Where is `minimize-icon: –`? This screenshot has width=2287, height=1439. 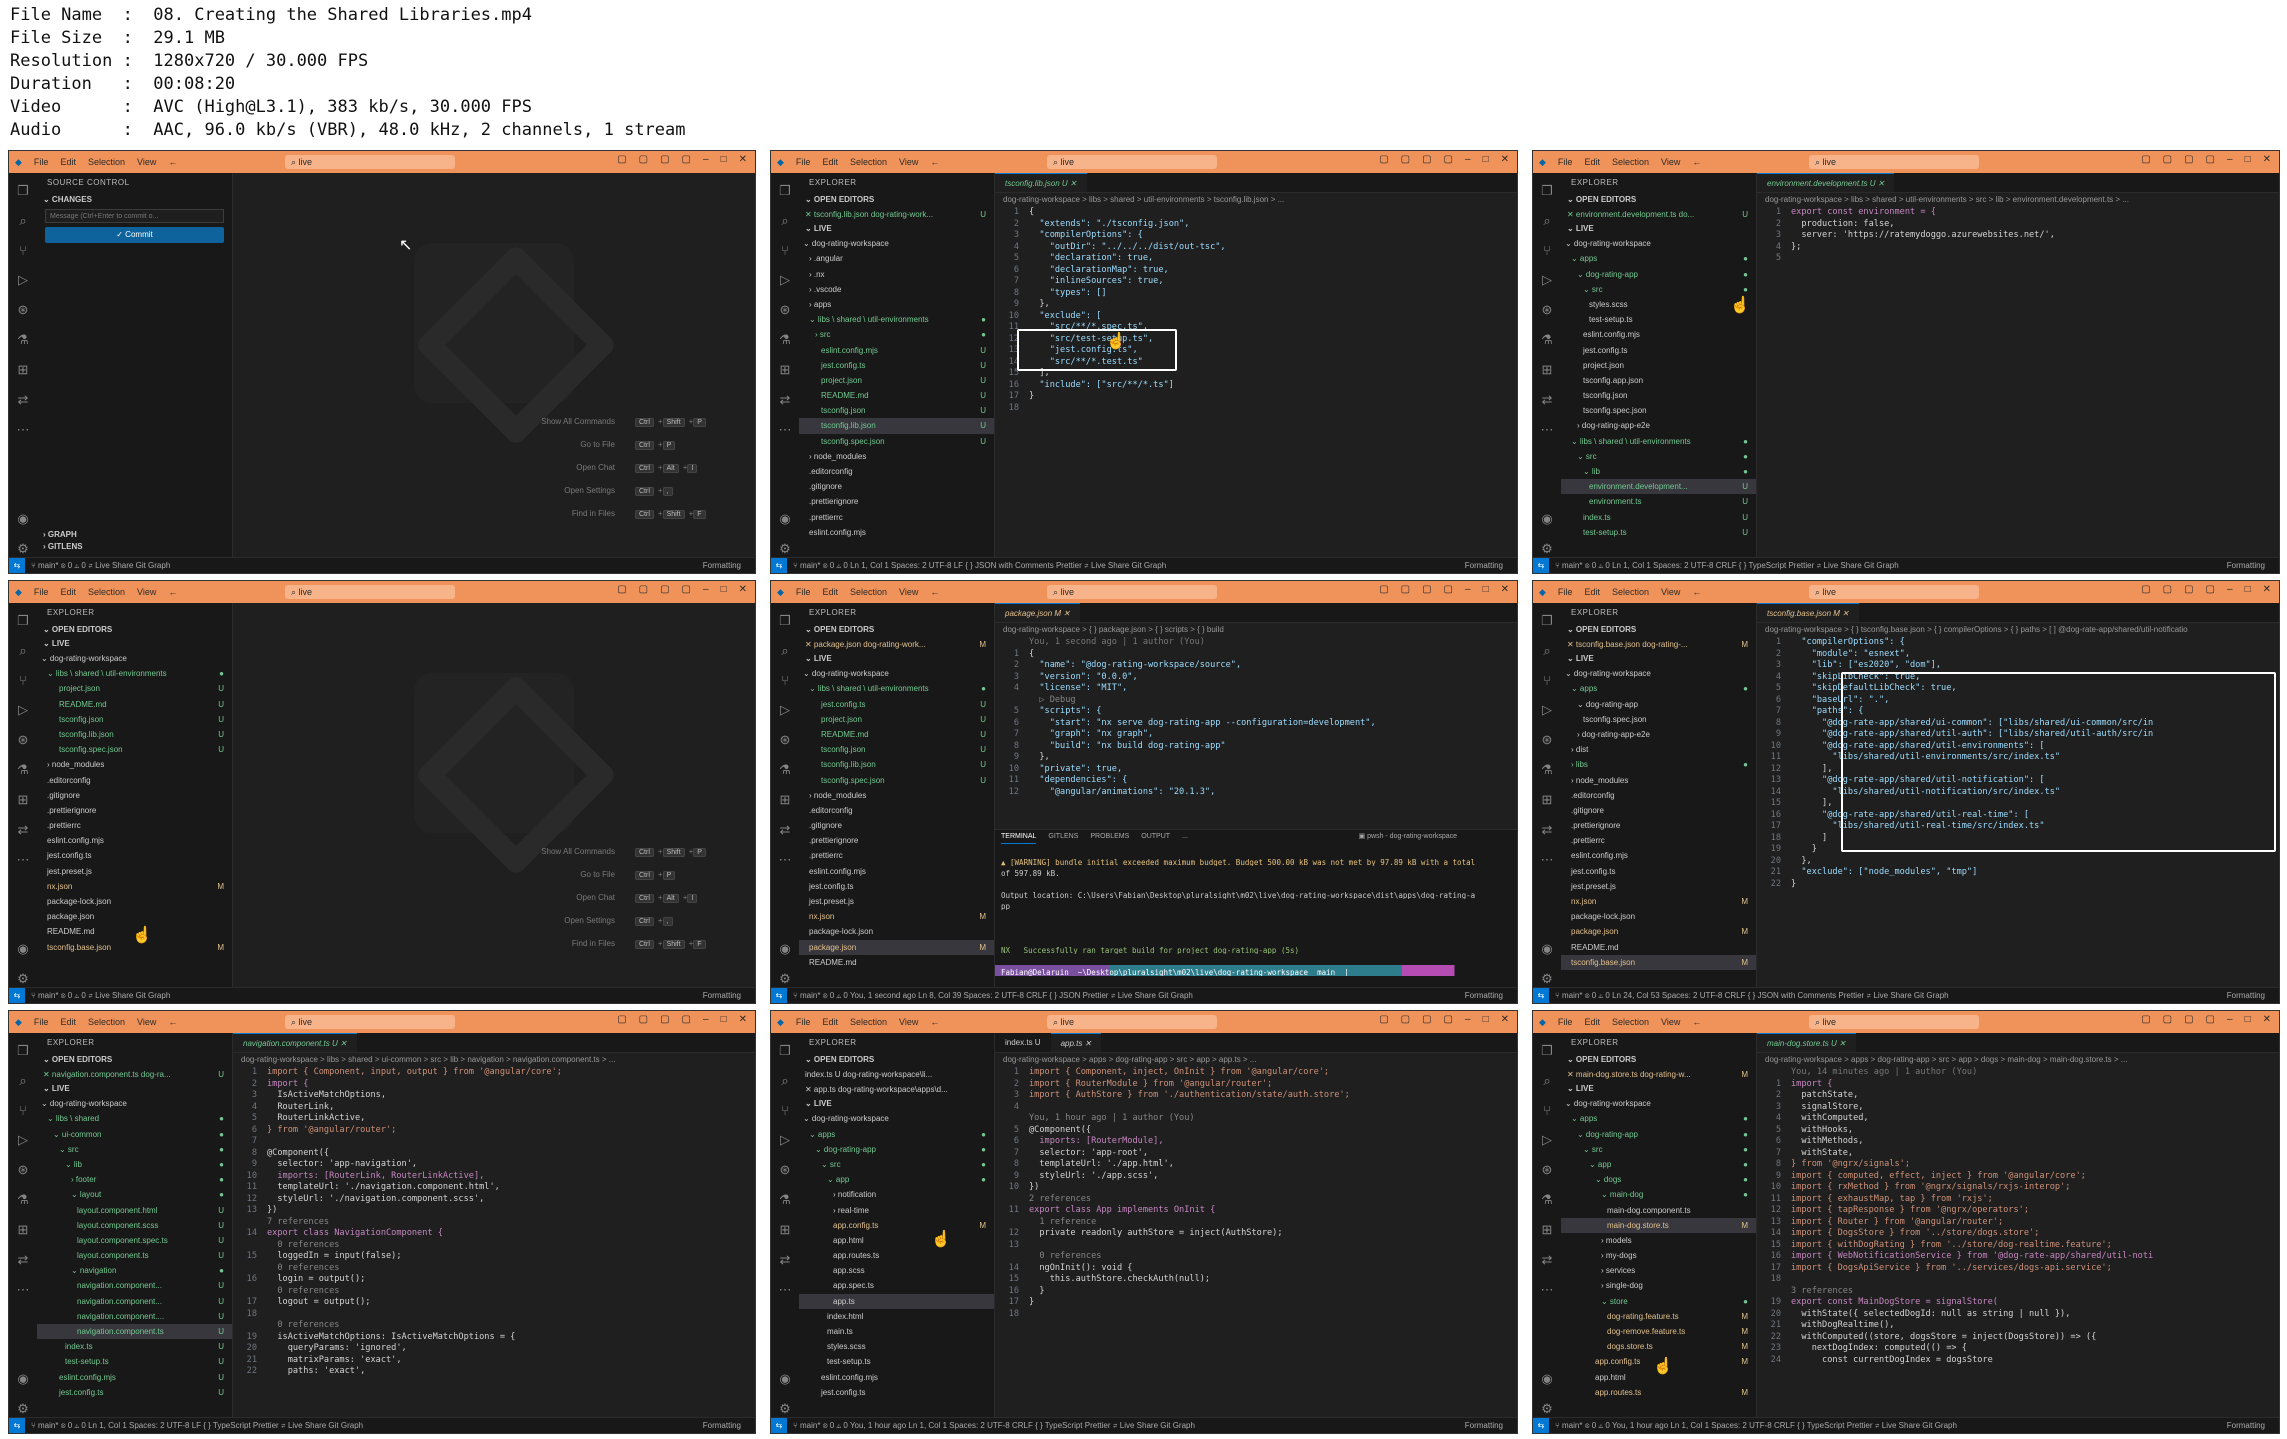
minimize-icon: – is located at coordinates (2230, 589).